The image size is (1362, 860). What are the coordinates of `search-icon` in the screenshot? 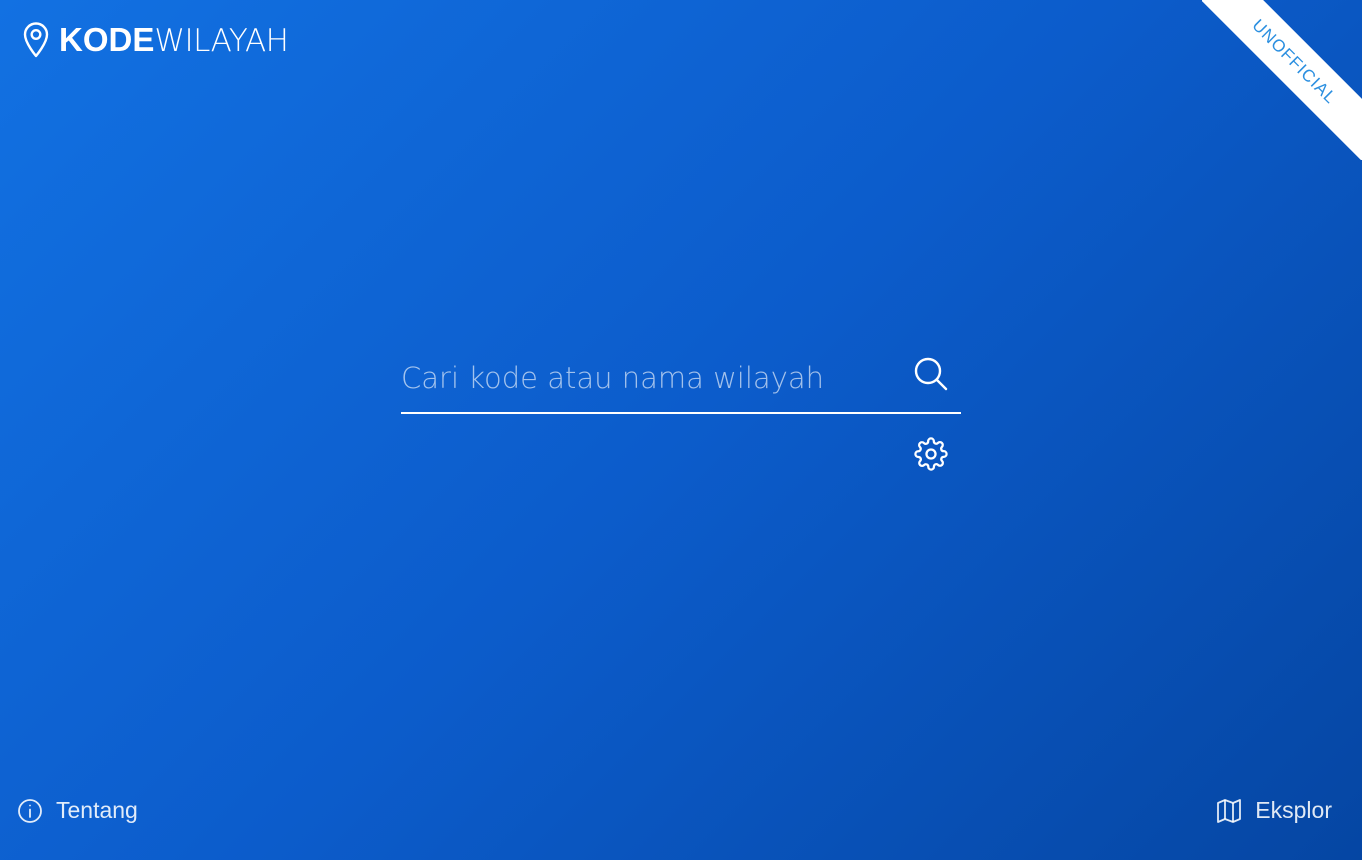 It's located at (931, 374).